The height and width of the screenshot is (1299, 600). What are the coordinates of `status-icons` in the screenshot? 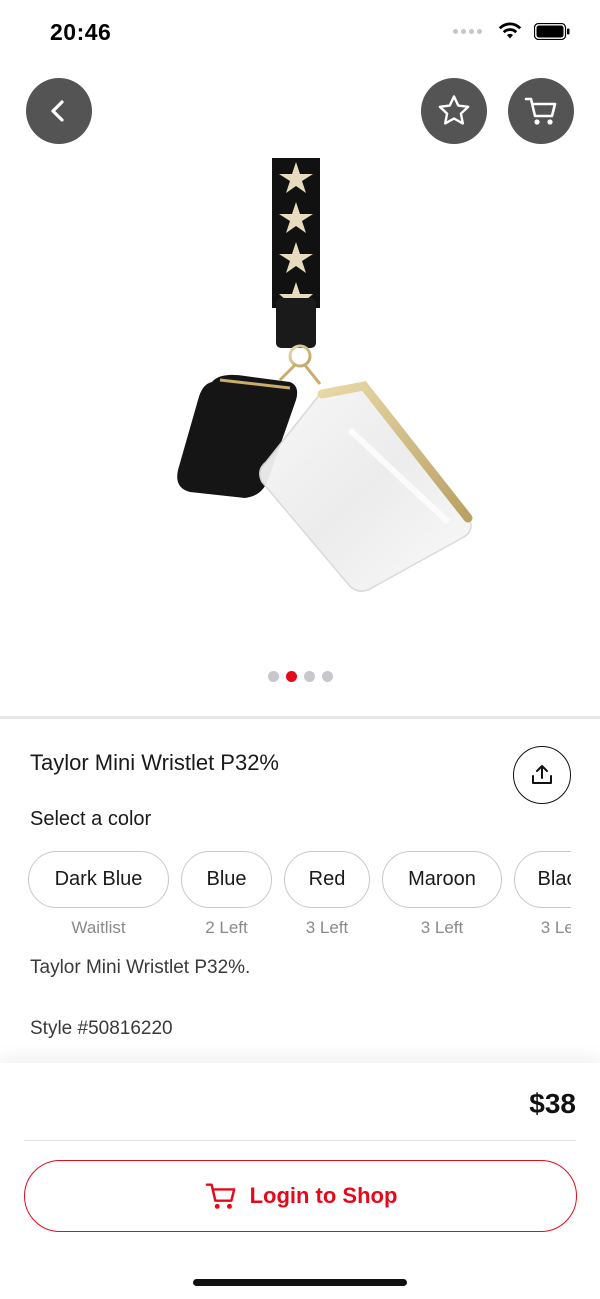 It's located at (511, 31).